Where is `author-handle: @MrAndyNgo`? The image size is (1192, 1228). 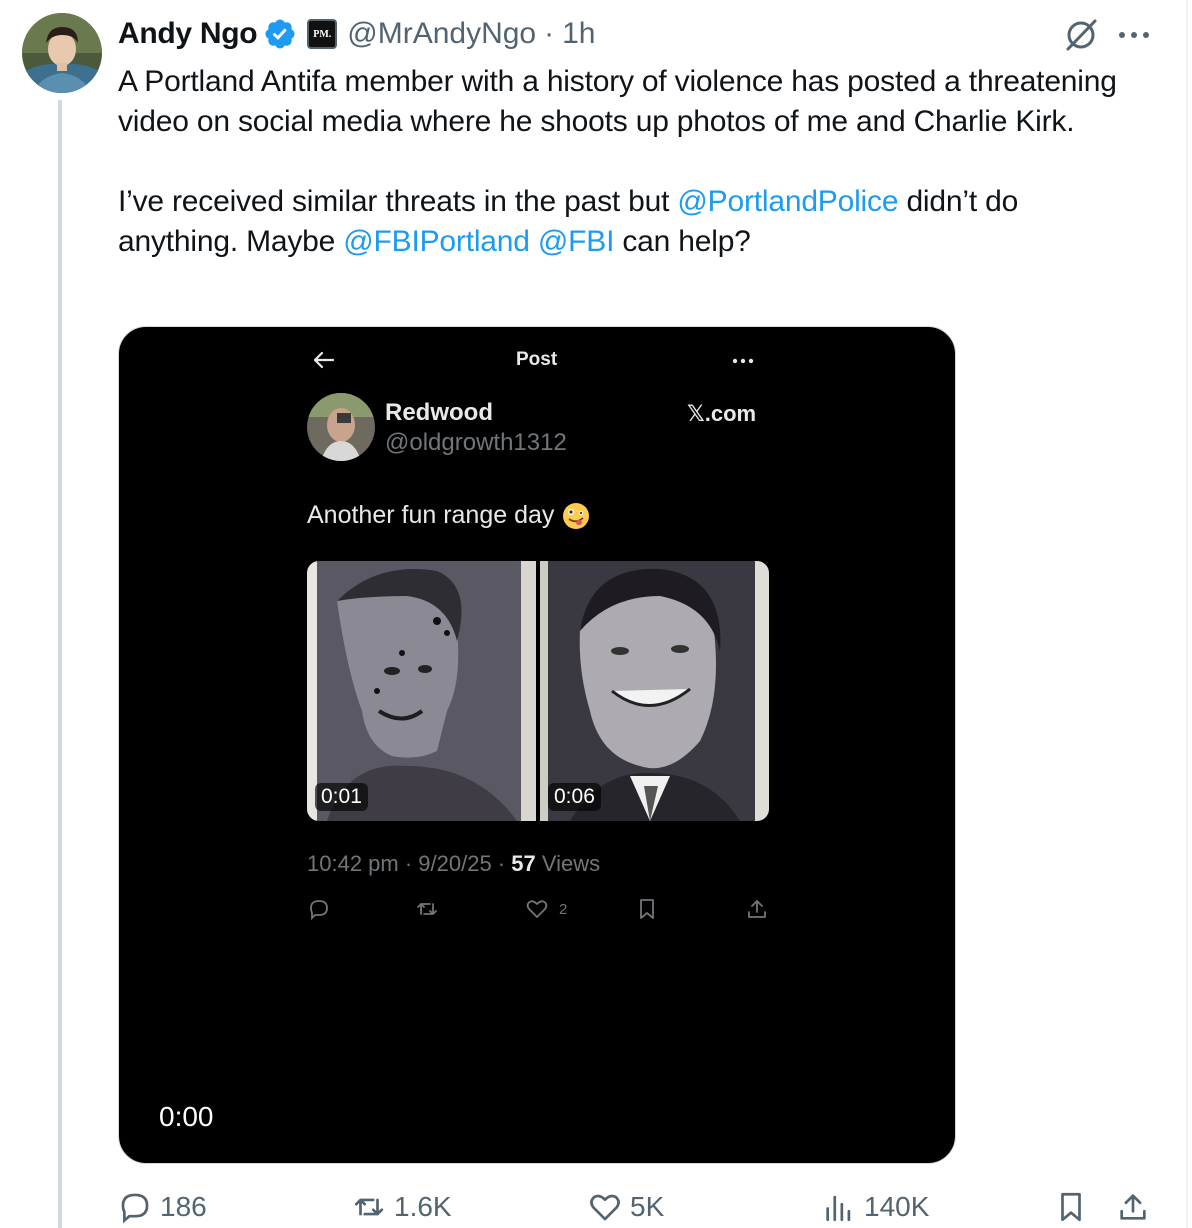
author-handle: @MrAndyNgo is located at coordinates (441, 34).